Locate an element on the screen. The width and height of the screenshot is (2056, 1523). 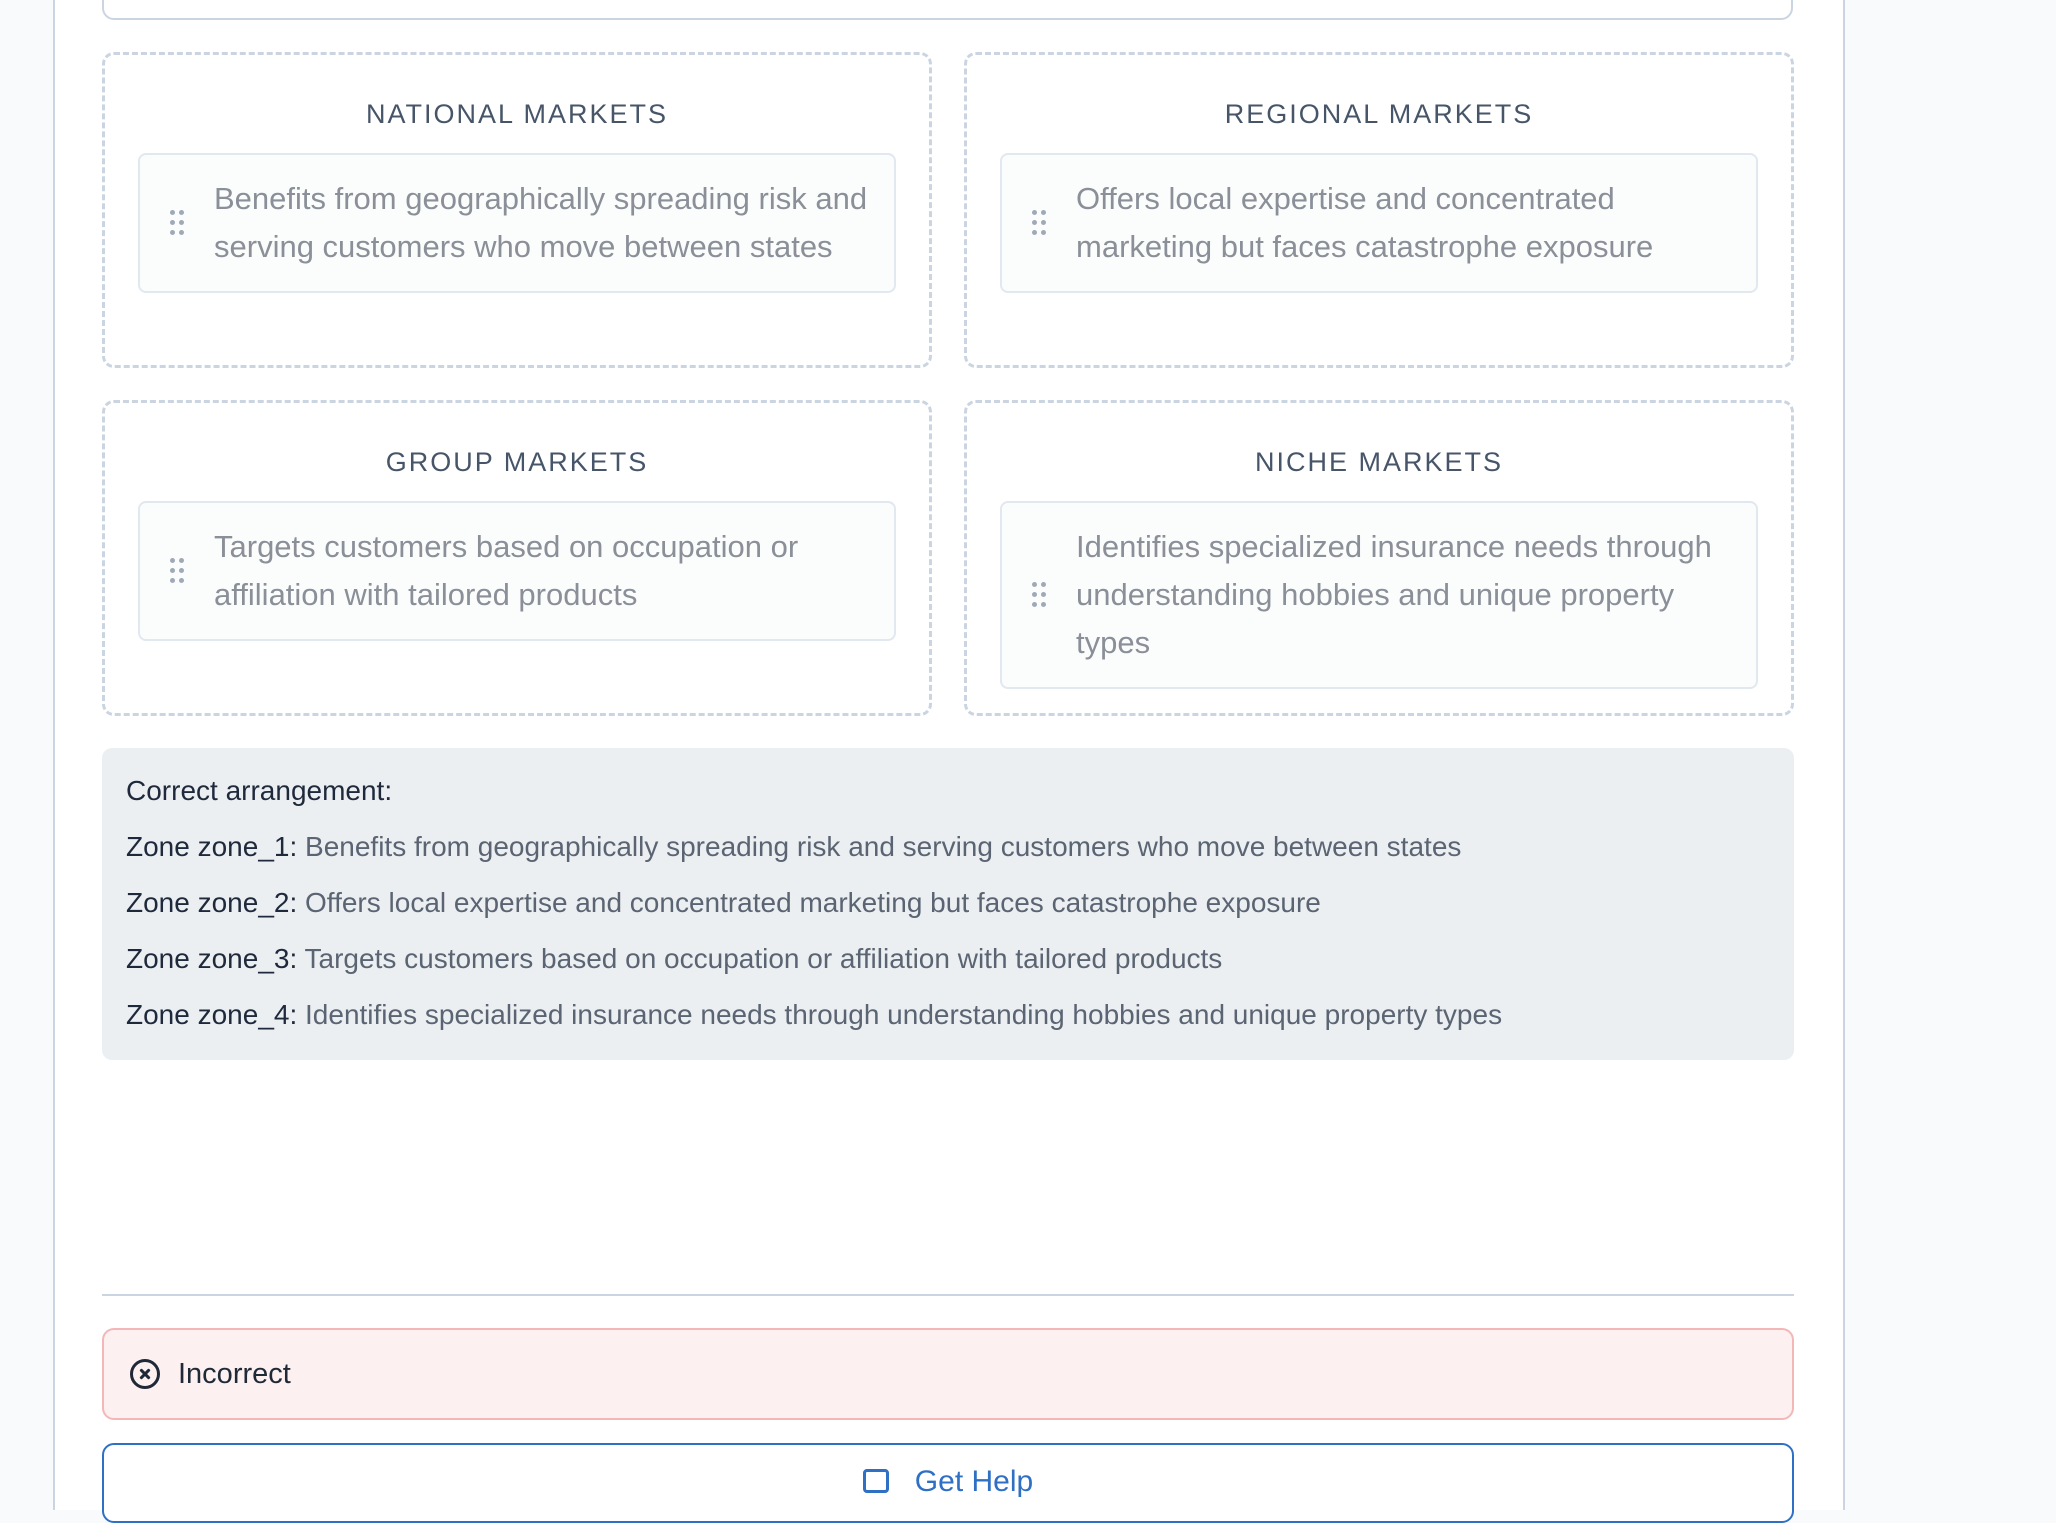
answer-zone-label: Zone zone_4: is located at coordinates (212, 1014).